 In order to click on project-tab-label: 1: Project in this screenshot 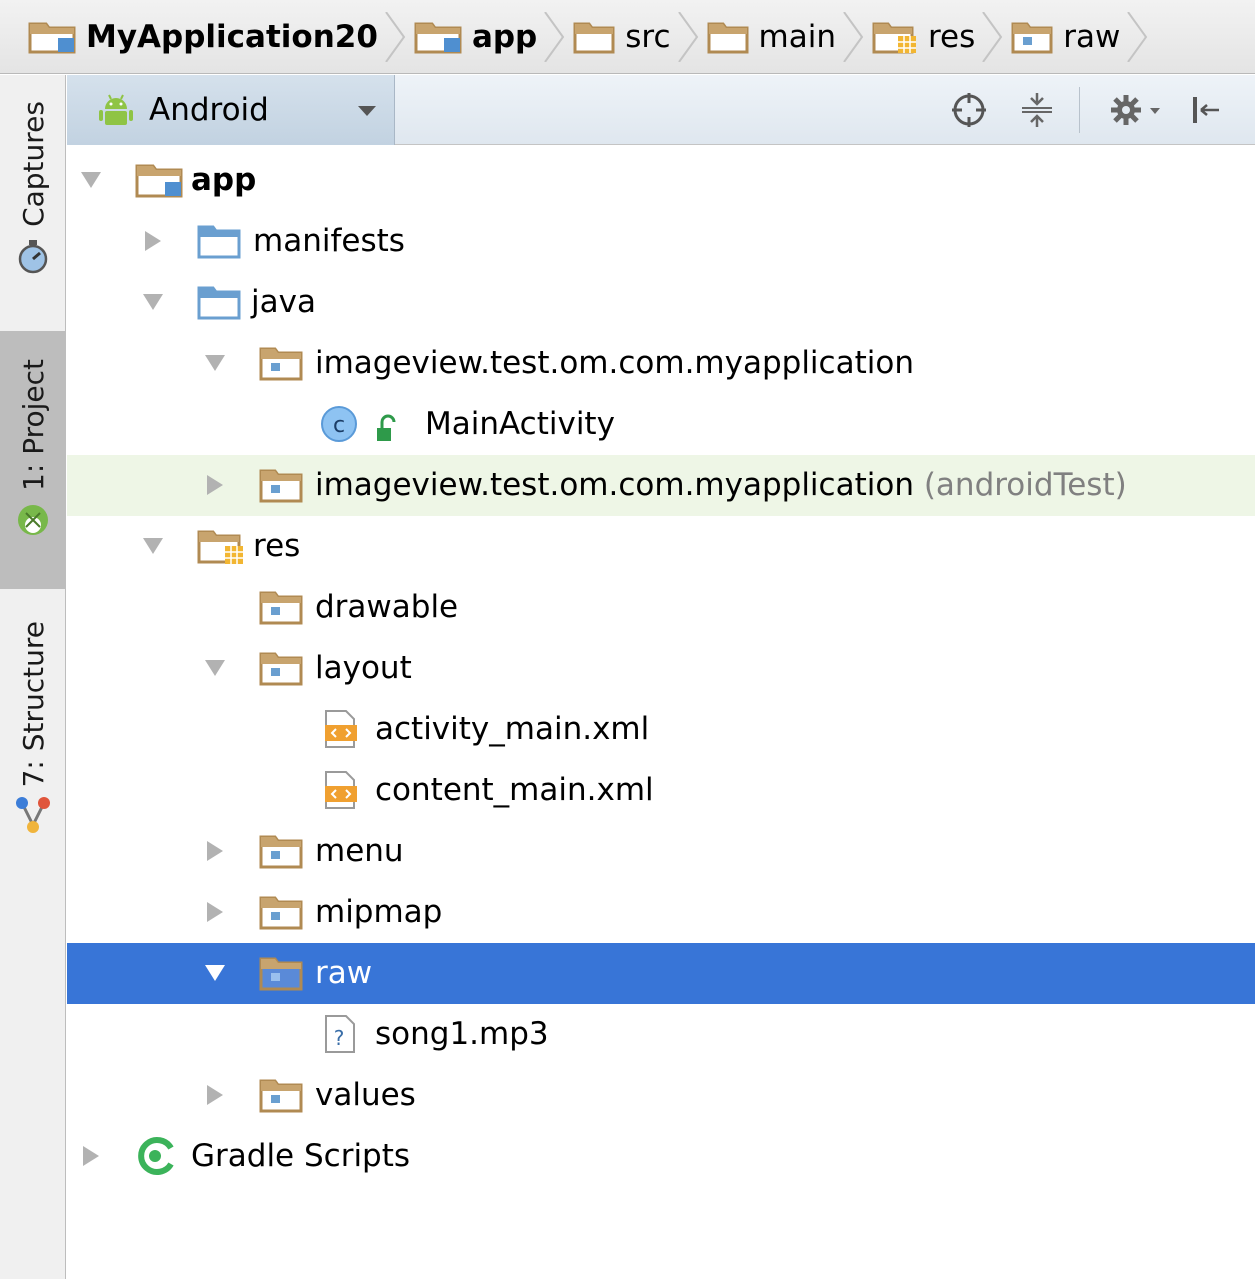, I will do `click(33, 425)`.